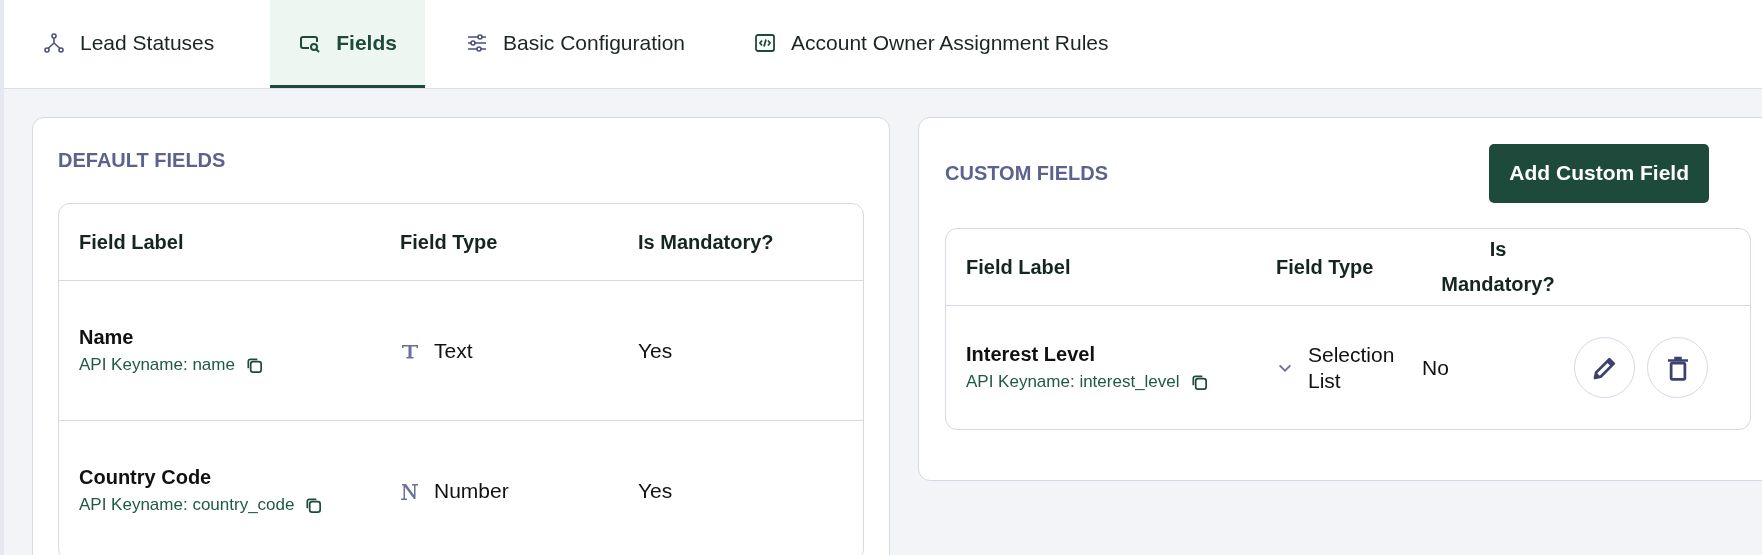  Describe the element at coordinates (147, 42) in the screenshot. I see `tab-label: Lead Statuses` at that location.